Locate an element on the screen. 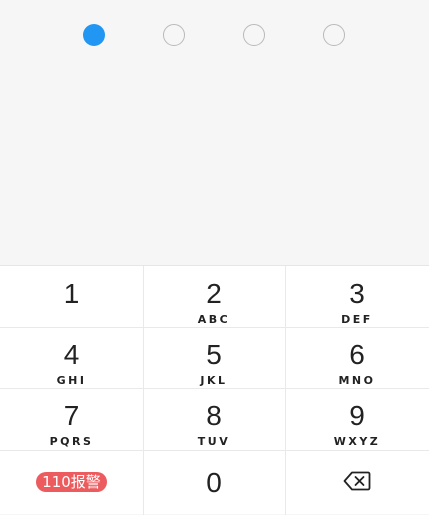 This screenshot has width=429, height=515. key-letters: GHI is located at coordinates (71, 380).